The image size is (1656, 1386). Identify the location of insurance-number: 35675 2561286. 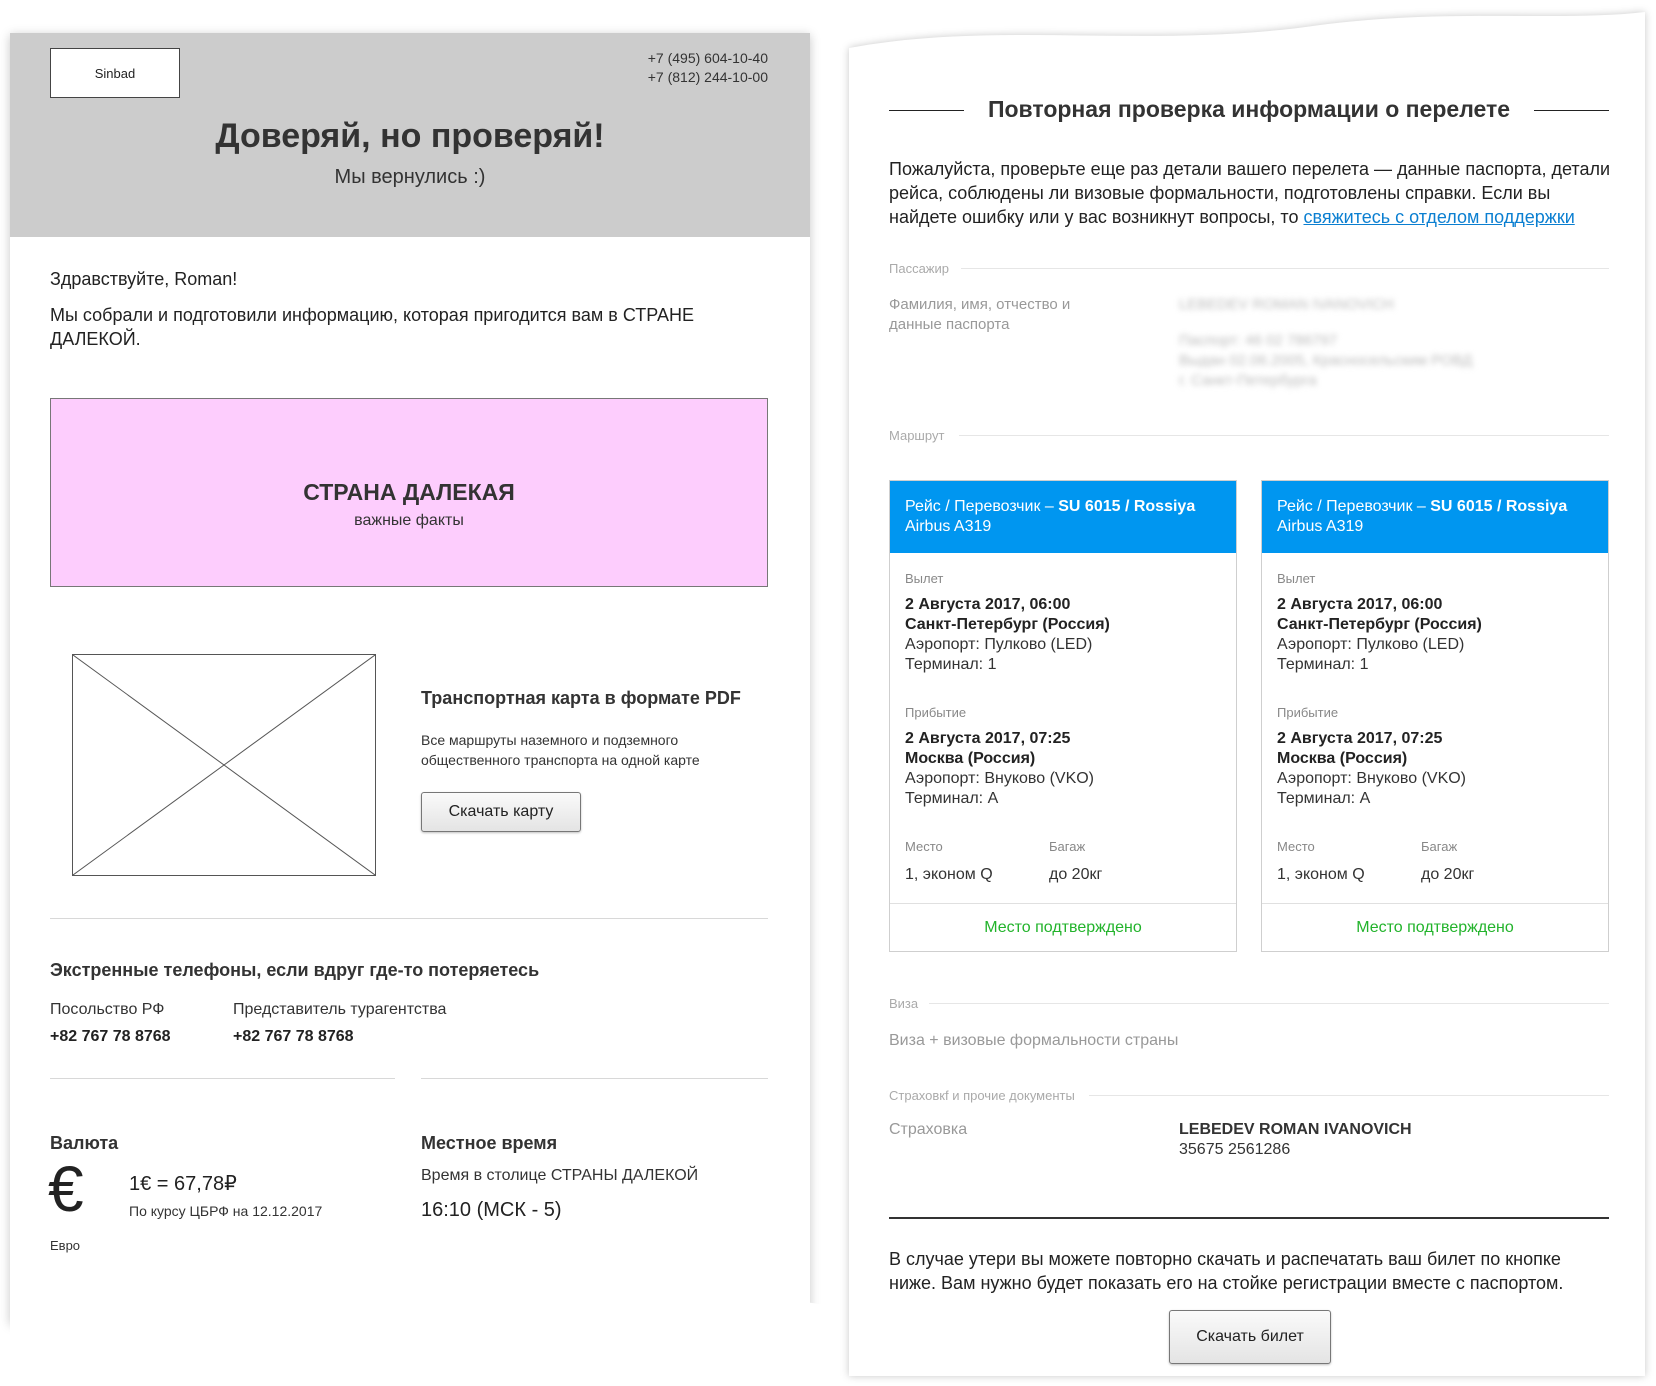
(1235, 1149).